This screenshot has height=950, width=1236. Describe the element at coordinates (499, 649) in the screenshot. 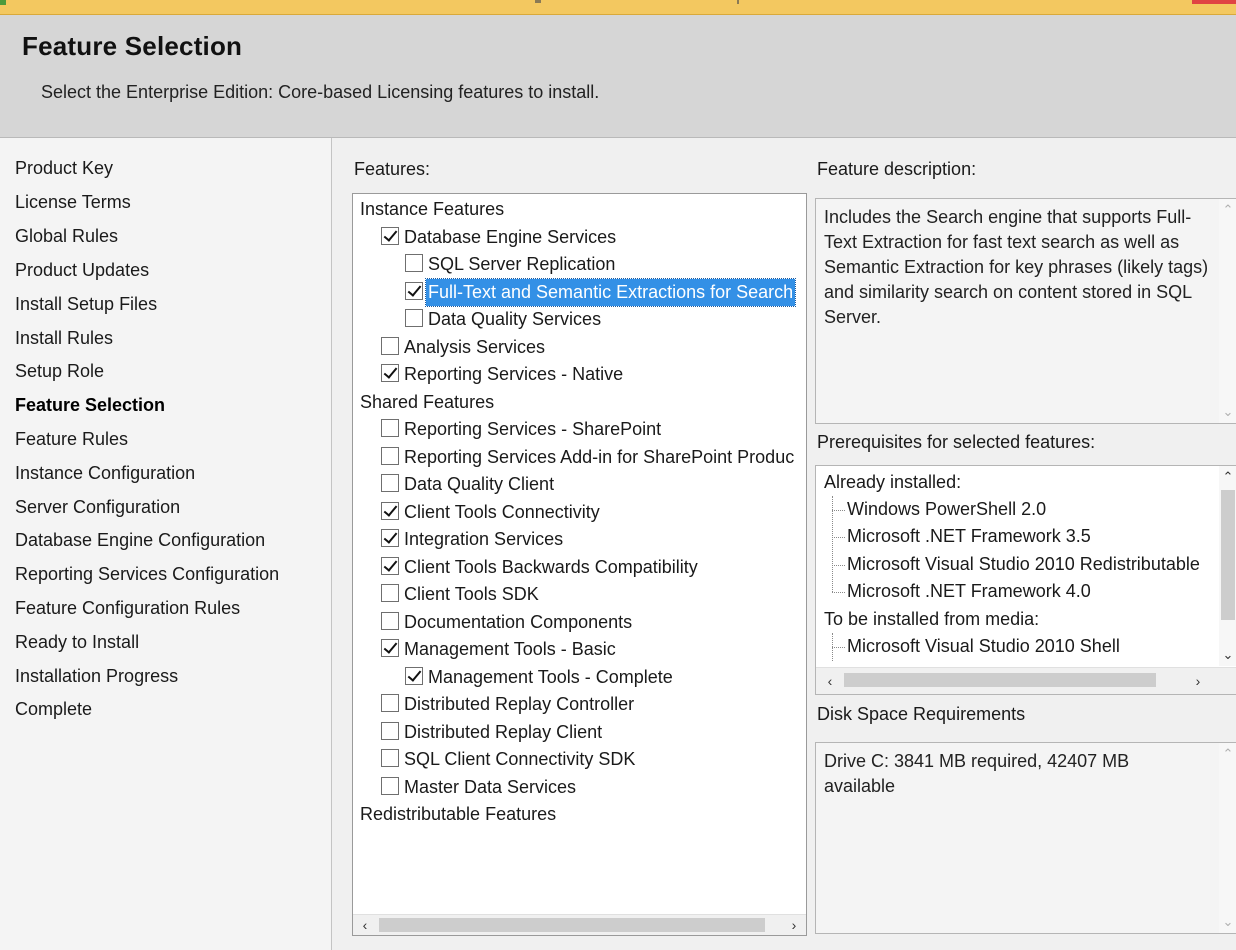

I see `feature-management-tools-basic: Management Tools - Basic` at that location.